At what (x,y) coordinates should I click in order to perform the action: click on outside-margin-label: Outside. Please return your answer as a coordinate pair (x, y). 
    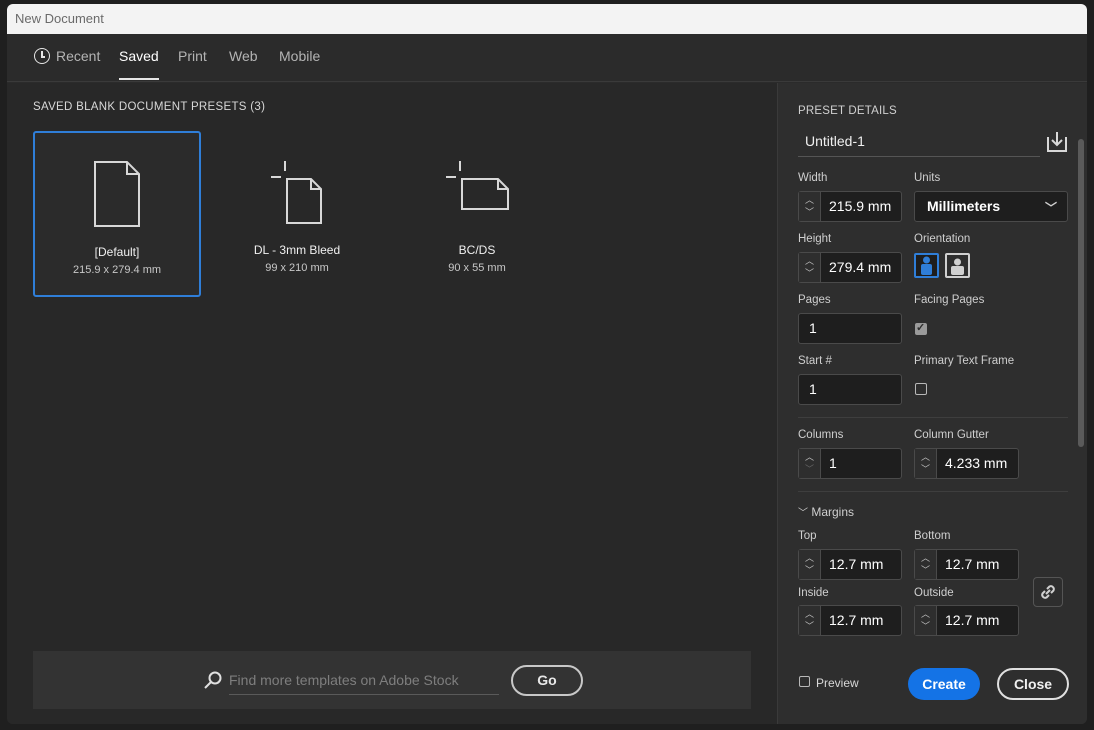
    Looking at the image, I should click on (934, 593).